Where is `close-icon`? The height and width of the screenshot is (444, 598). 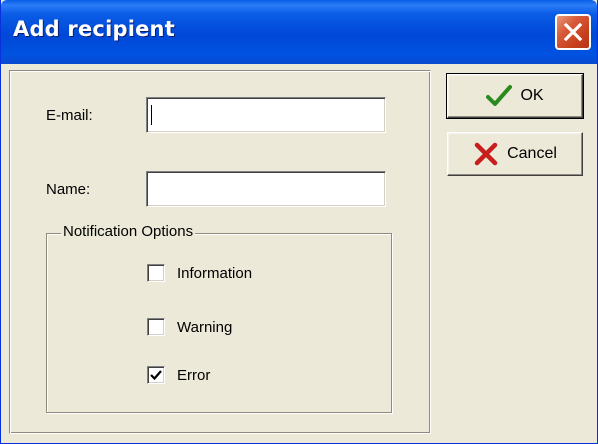 close-icon is located at coordinates (573, 32).